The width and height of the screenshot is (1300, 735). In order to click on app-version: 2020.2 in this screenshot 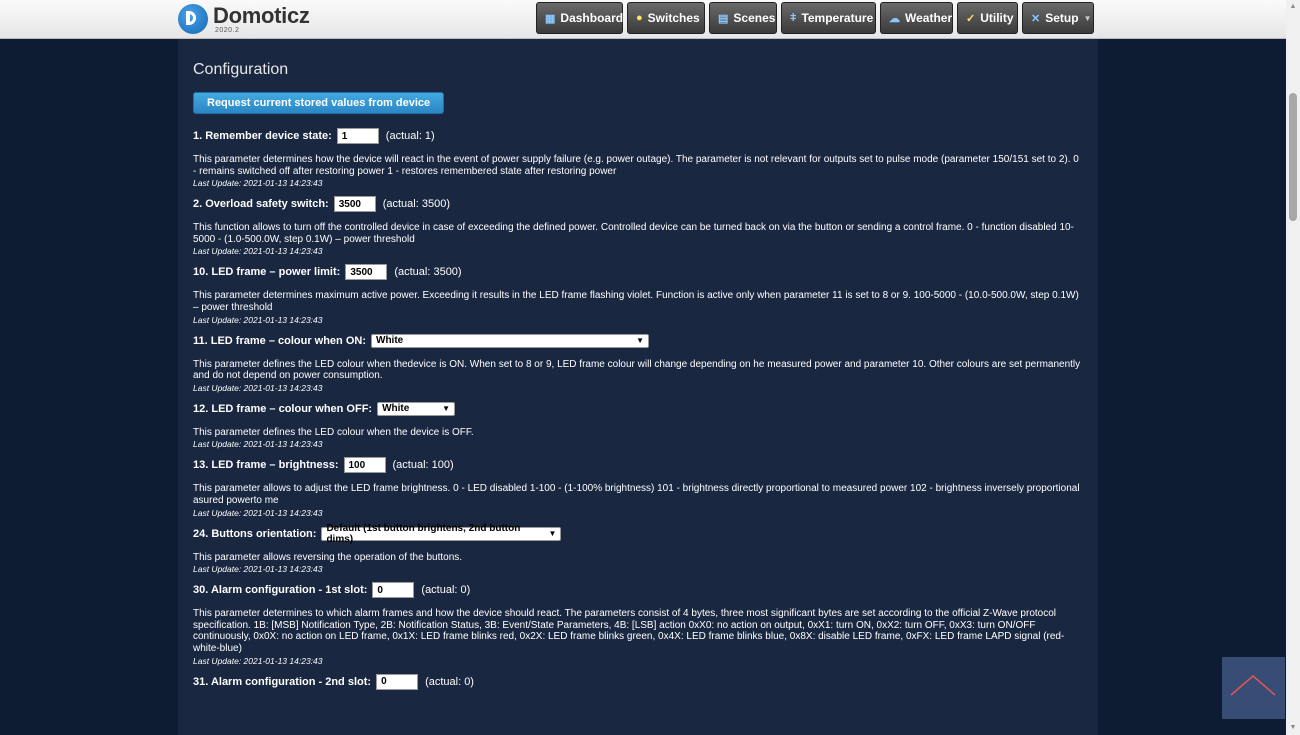, I will do `click(227, 30)`.